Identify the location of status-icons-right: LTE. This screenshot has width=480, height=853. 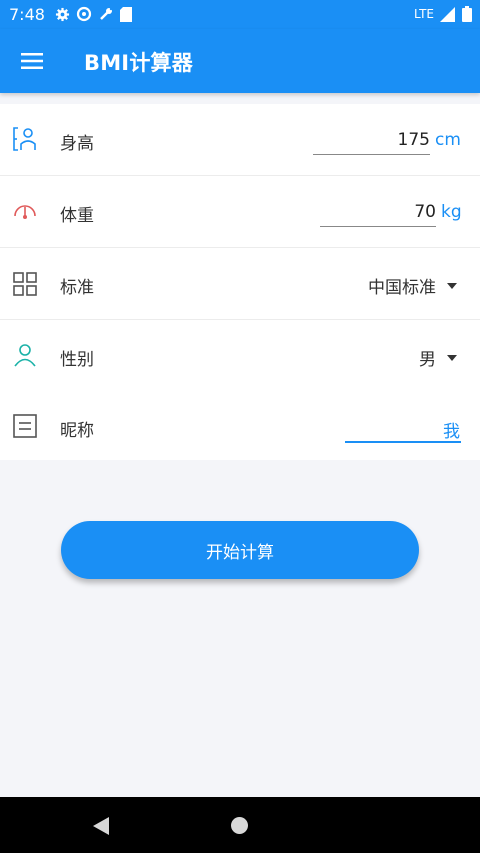
(443, 14).